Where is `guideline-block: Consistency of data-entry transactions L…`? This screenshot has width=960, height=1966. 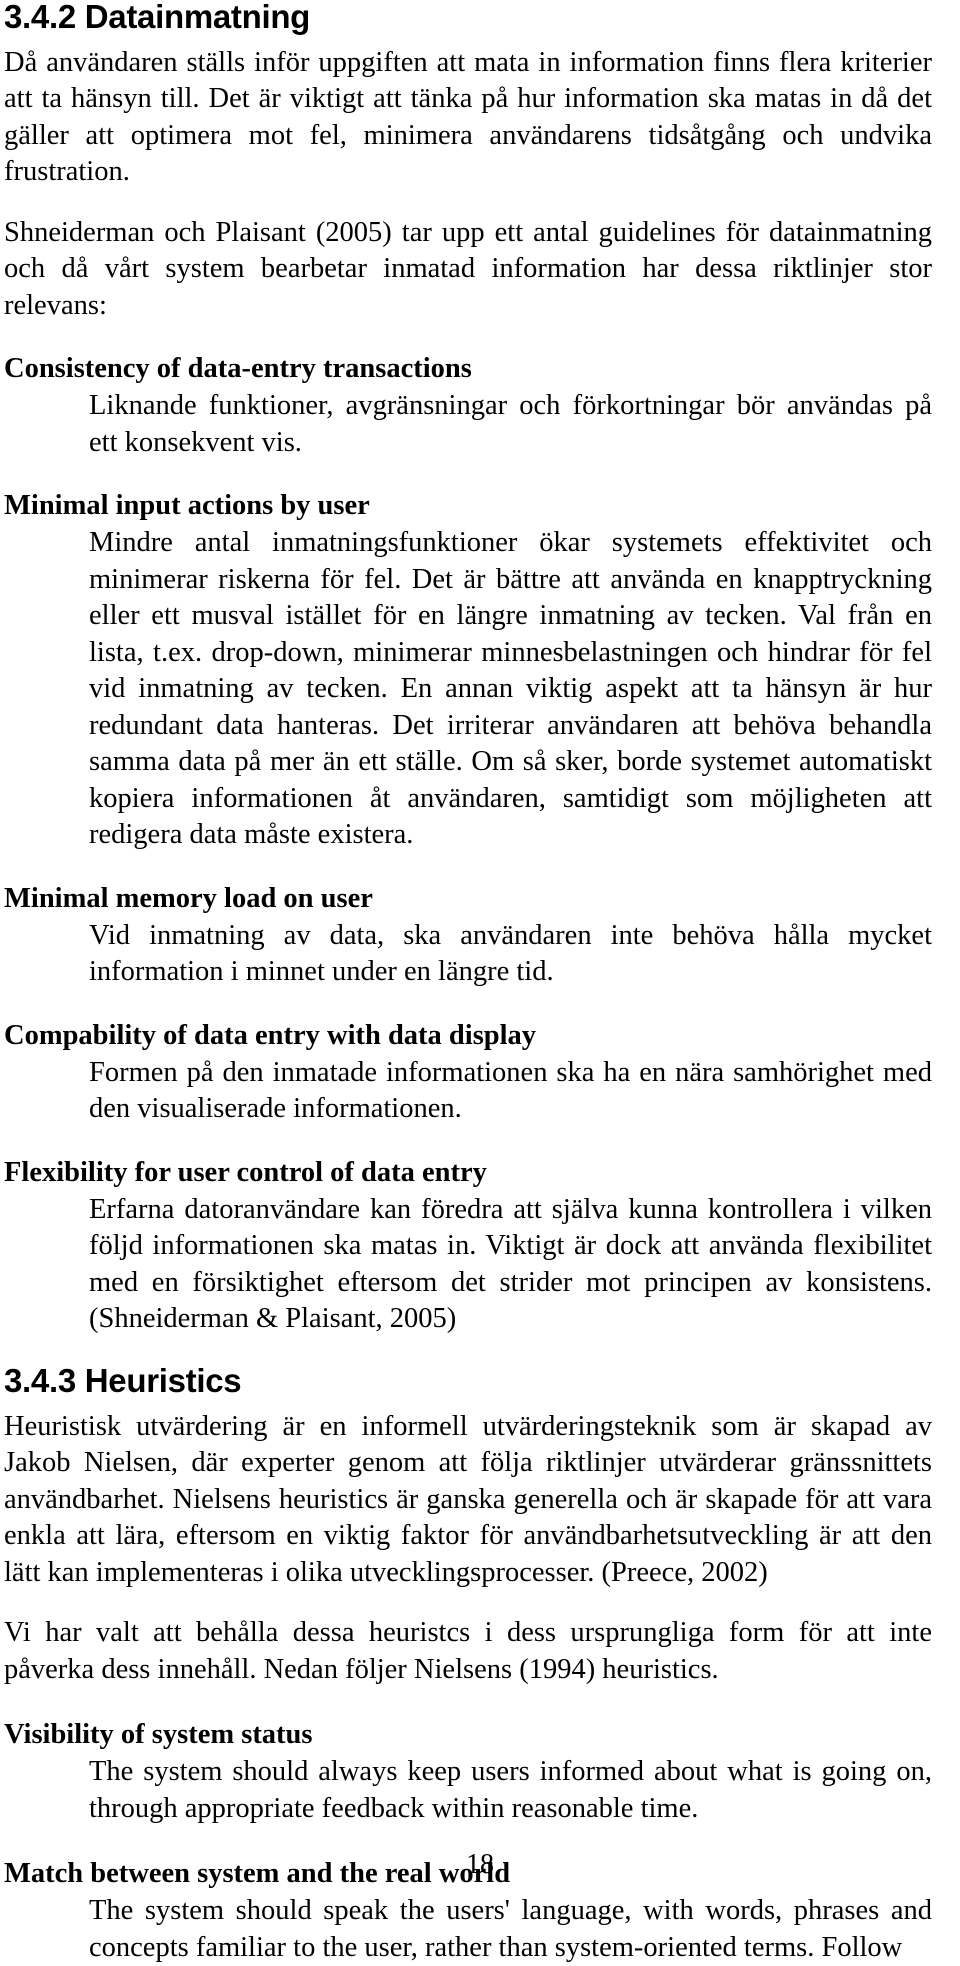 guideline-block: Consistency of data-entry transactions L… is located at coordinates (468, 406).